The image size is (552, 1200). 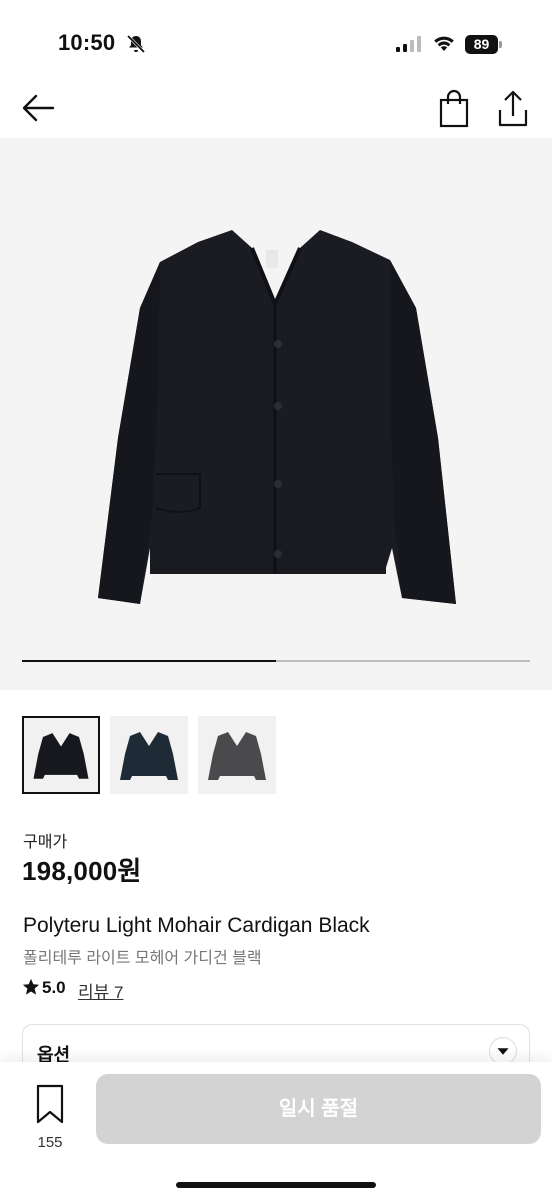 I want to click on nav-bar, so click(x=276, y=109).